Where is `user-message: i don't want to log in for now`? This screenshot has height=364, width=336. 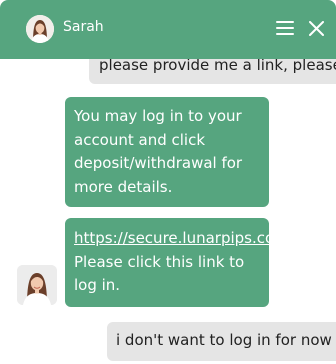
user-message: i don't want to log in for now is located at coordinates (221, 341).